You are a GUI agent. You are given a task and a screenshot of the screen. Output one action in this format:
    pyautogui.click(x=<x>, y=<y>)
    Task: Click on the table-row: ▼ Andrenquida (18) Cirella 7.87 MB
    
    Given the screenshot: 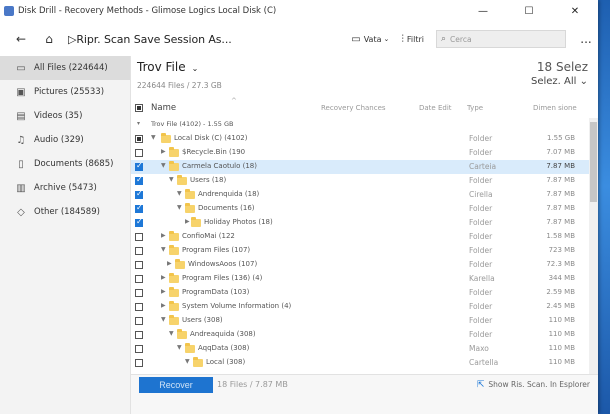 What is the action you would take?
    pyautogui.click(x=360, y=195)
    